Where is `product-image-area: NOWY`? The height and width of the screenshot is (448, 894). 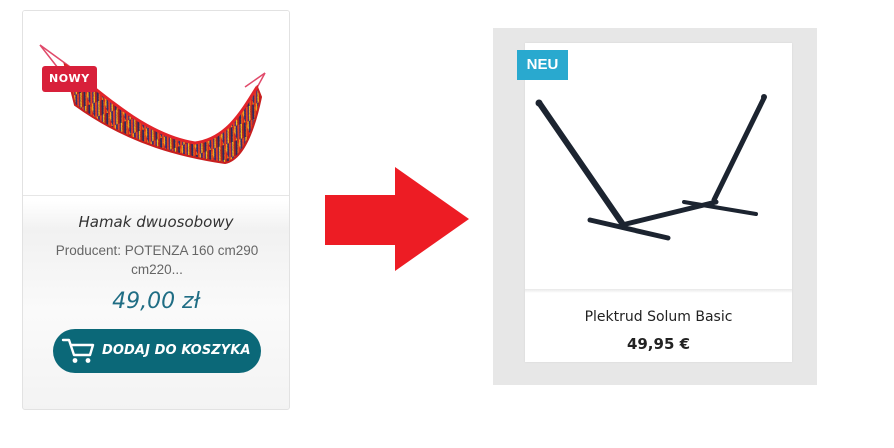 product-image-area: NOWY is located at coordinates (156, 103).